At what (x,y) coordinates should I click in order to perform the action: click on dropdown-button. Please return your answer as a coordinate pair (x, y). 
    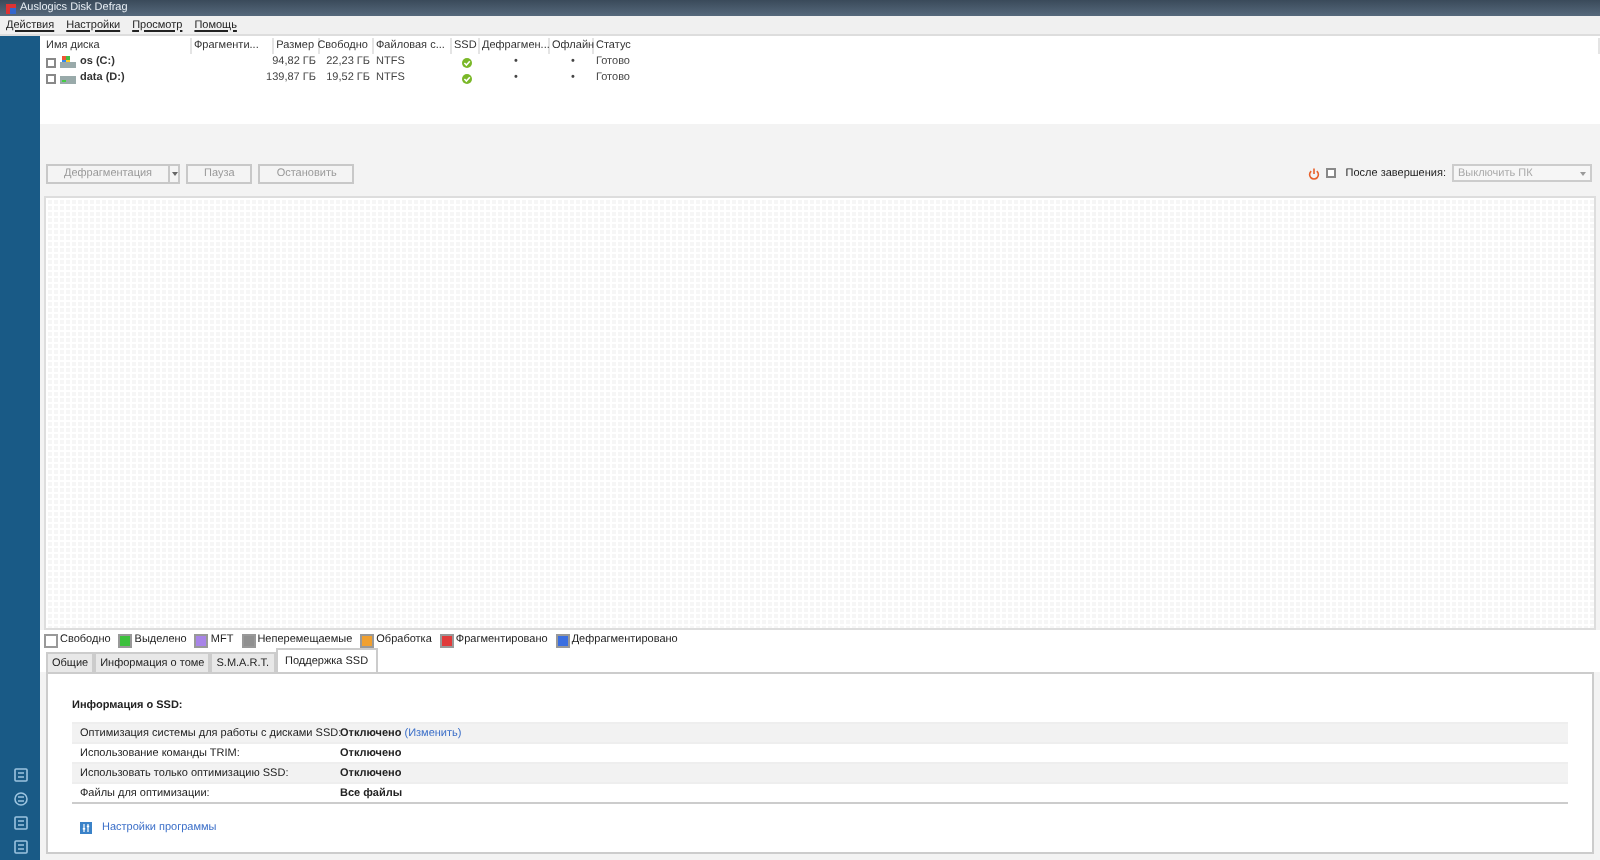
    Looking at the image, I should click on (175, 173).